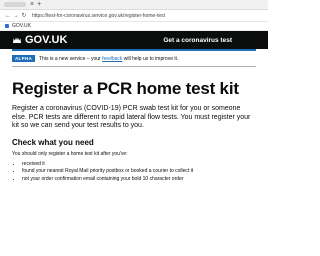 The width and height of the screenshot is (320, 256). What do you see at coordinates (46, 40) in the screenshot?
I see `logo-text: GOV.UK` at bounding box center [46, 40].